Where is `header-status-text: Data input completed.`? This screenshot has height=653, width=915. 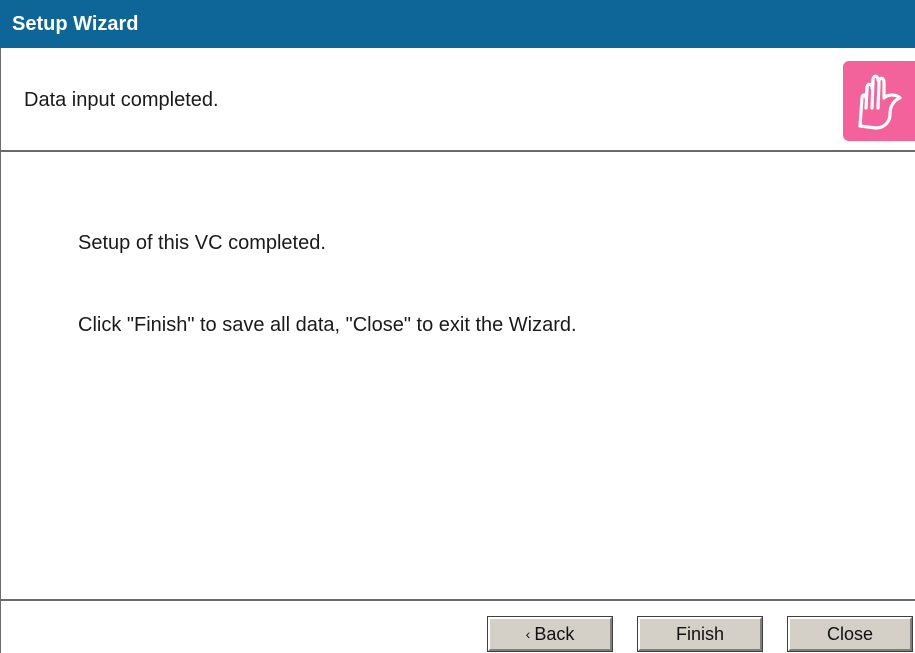 header-status-text: Data input completed. is located at coordinates (121, 100).